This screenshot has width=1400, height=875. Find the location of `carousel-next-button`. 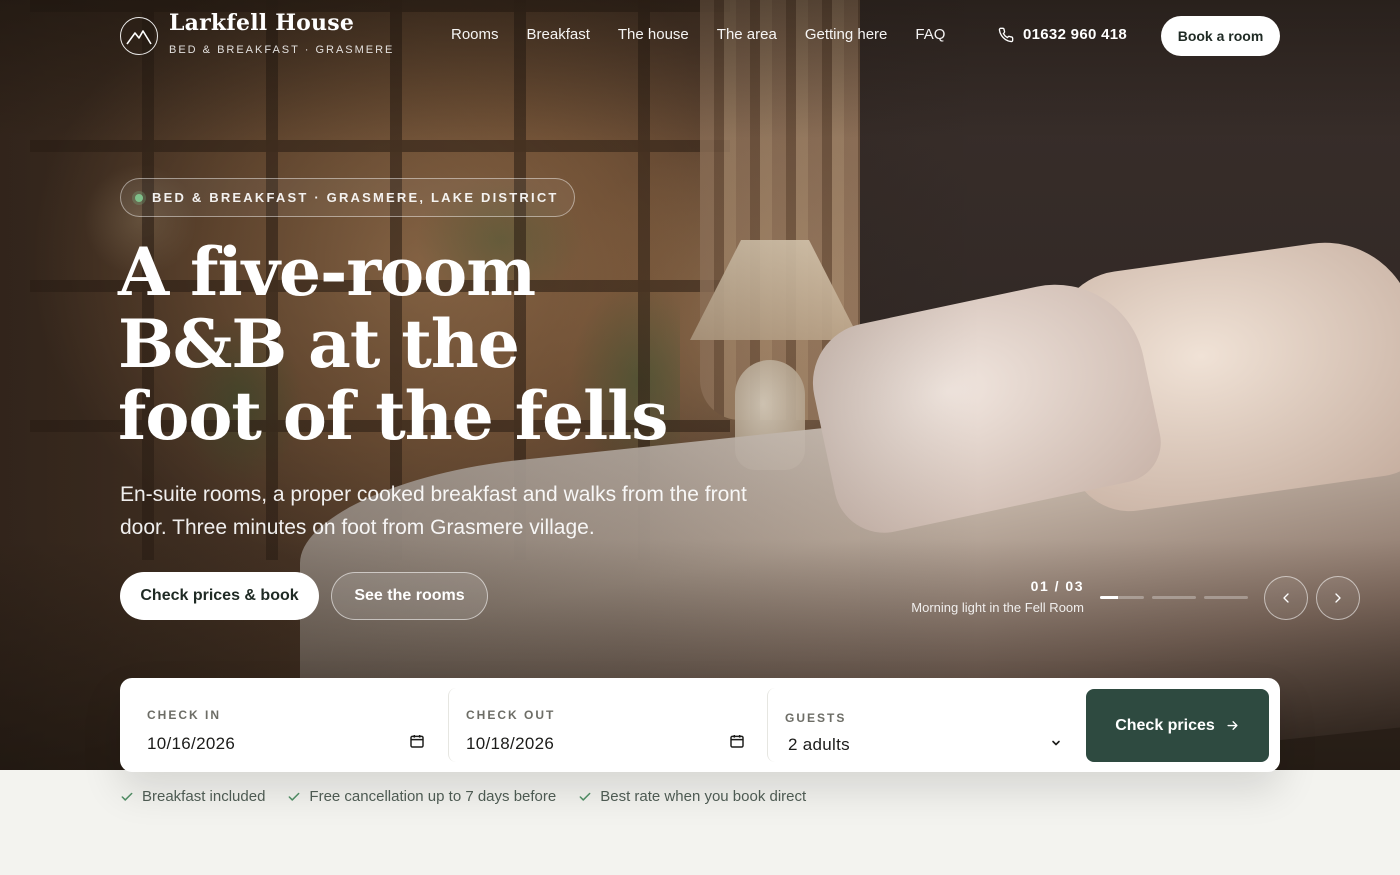

carousel-next-button is located at coordinates (1338, 598).